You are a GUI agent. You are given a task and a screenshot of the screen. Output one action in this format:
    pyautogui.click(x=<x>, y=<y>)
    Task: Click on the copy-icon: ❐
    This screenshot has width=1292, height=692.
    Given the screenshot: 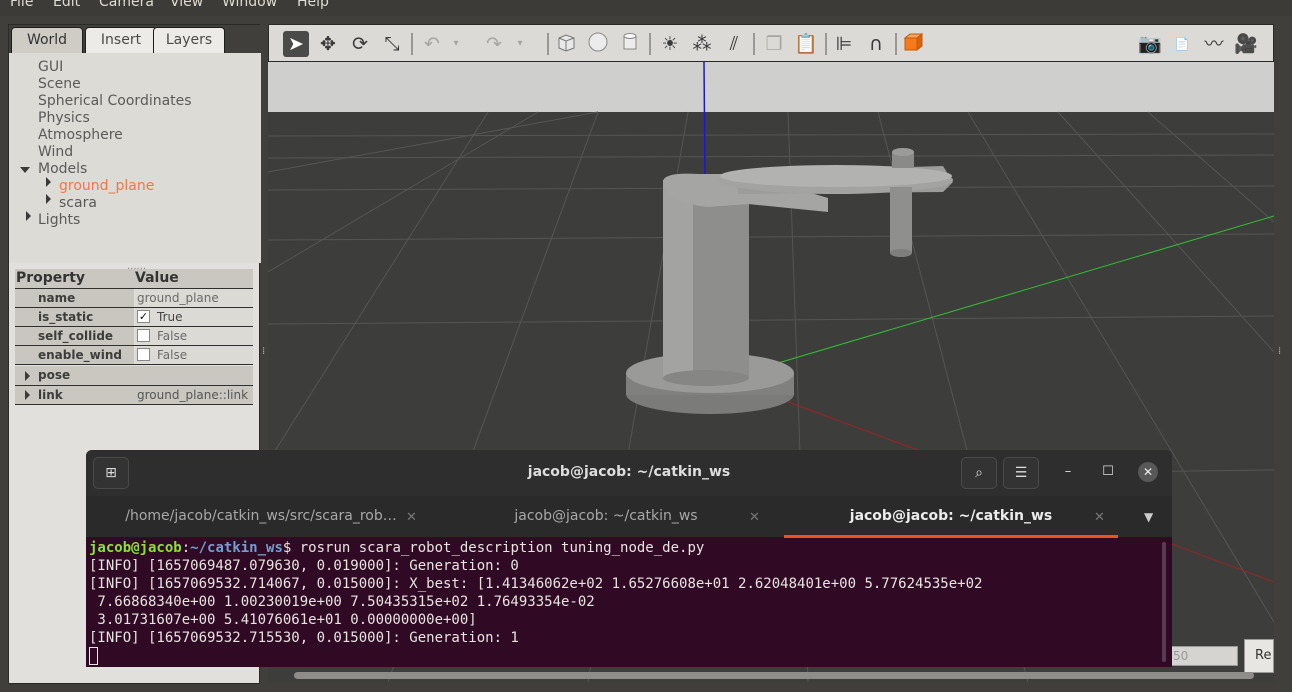 What is the action you would take?
    pyautogui.click(x=774, y=44)
    